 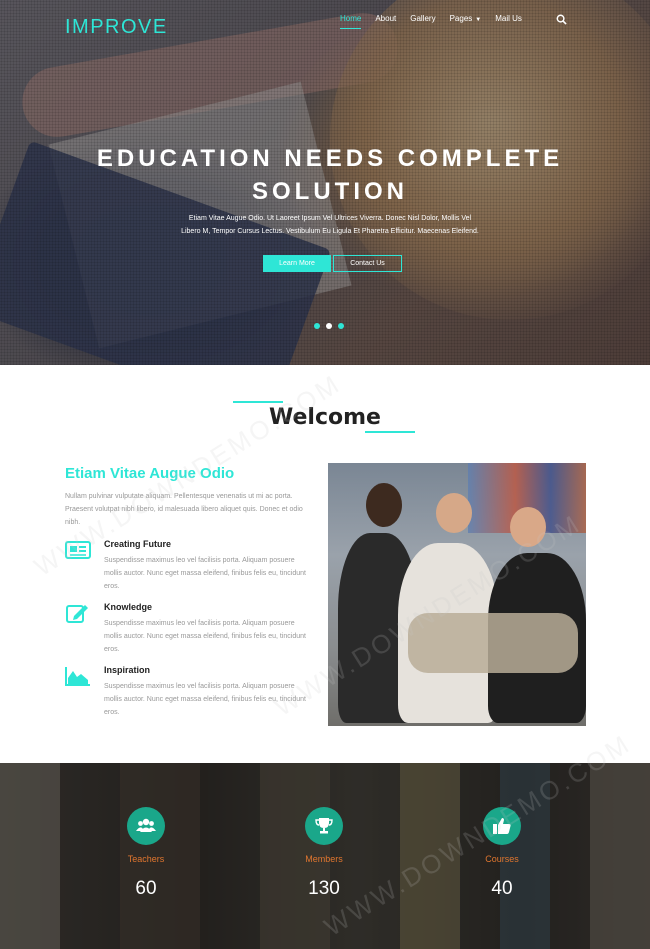 I want to click on site-logo: IMPROVE, so click(x=116, y=27).